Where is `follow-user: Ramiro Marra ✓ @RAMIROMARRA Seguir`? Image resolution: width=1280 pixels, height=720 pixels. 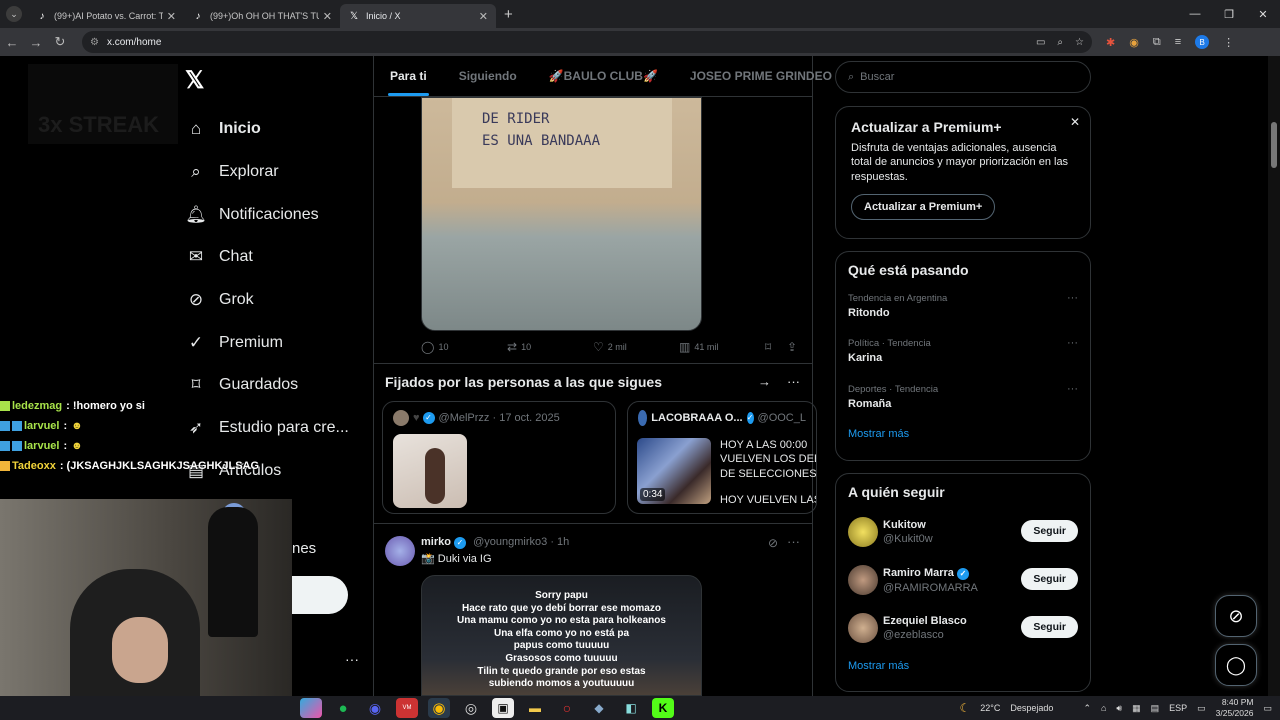 follow-user: Ramiro Marra ✓ @RAMIROMARRA Seguir is located at coordinates (963, 580).